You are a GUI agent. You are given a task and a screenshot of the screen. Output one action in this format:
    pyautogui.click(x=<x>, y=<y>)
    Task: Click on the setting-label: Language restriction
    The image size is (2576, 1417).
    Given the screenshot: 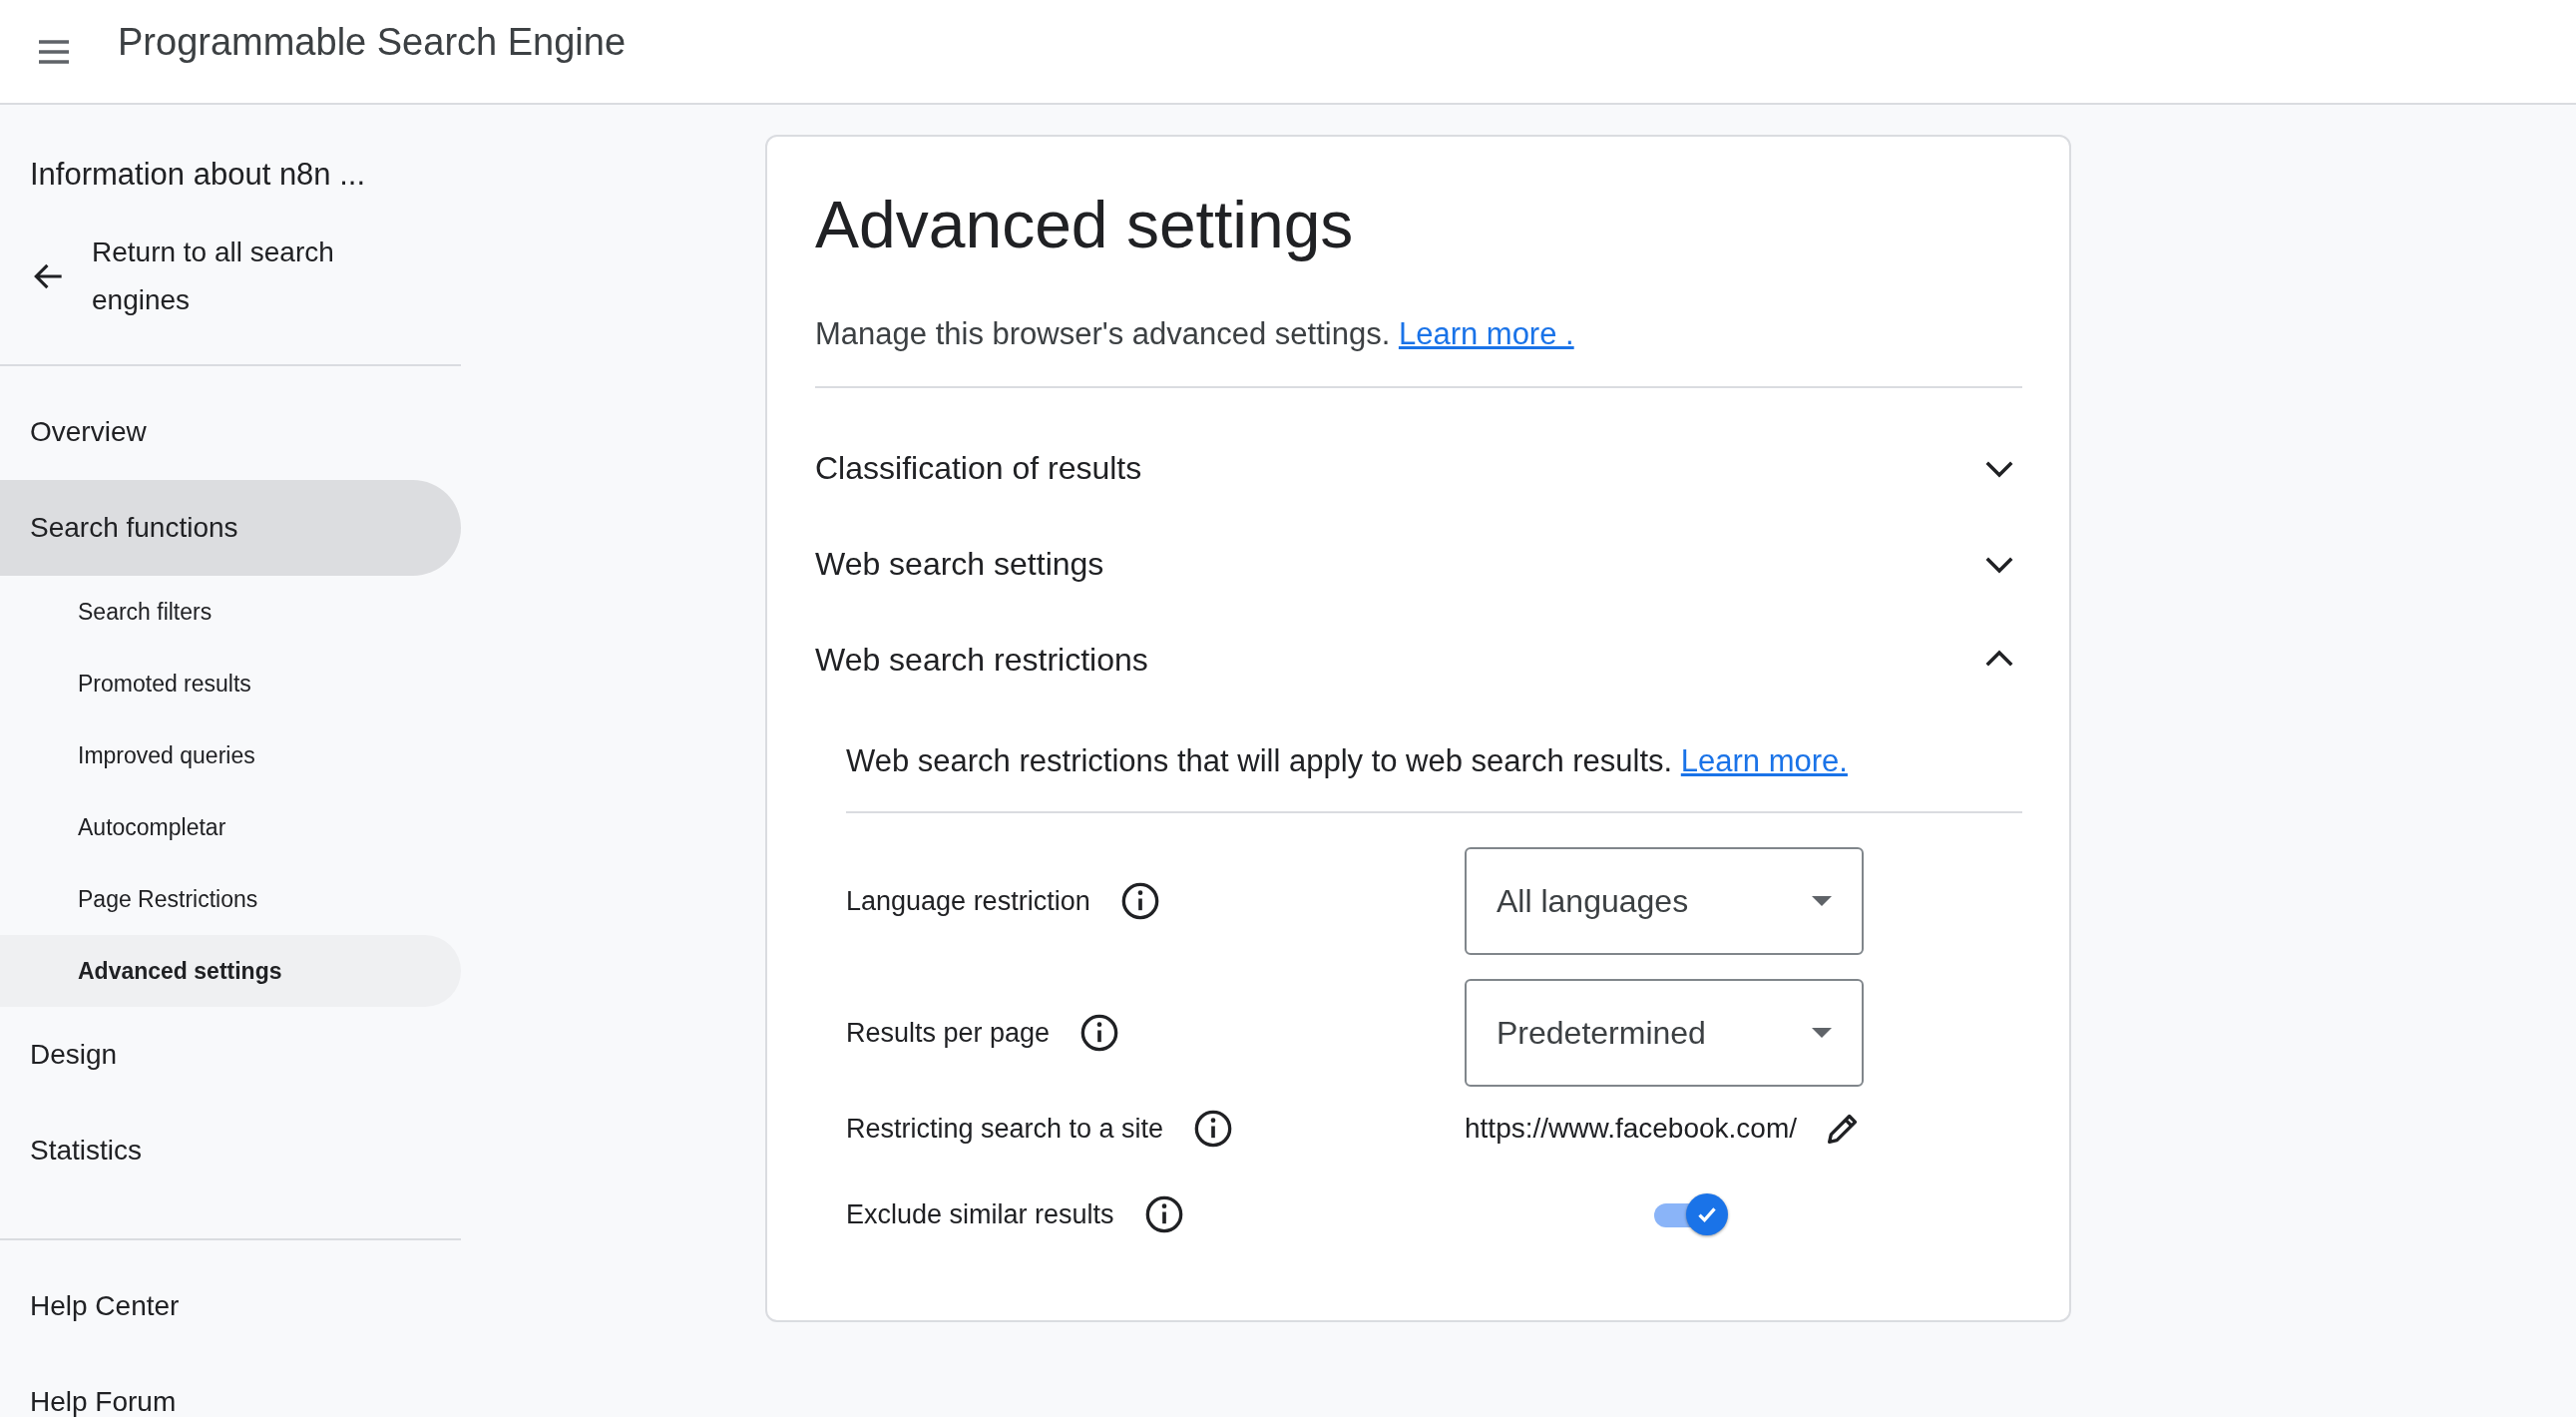 What is the action you would take?
    pyautogui.click(x=968, y=901)
    